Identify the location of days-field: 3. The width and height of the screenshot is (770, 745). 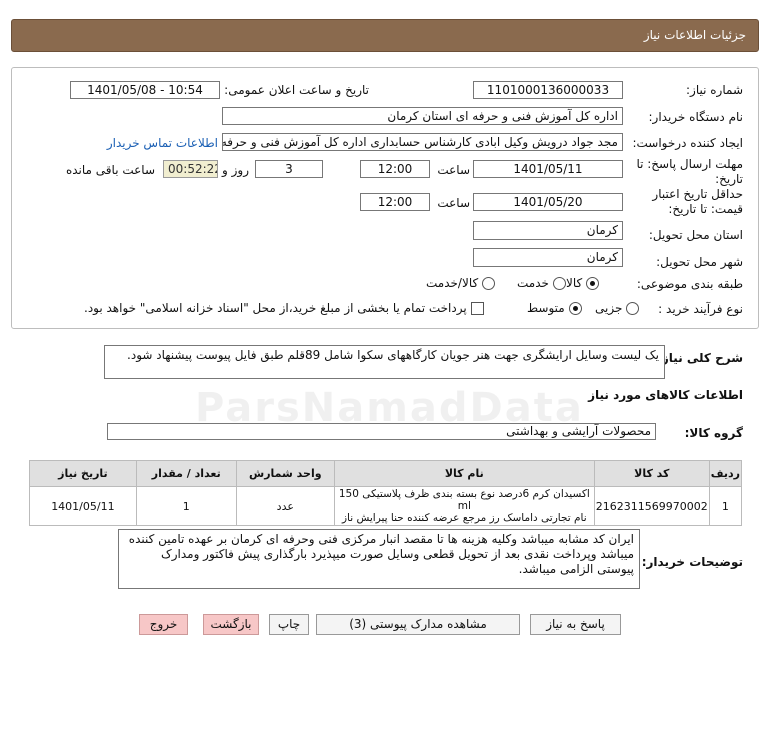
(289, 169).